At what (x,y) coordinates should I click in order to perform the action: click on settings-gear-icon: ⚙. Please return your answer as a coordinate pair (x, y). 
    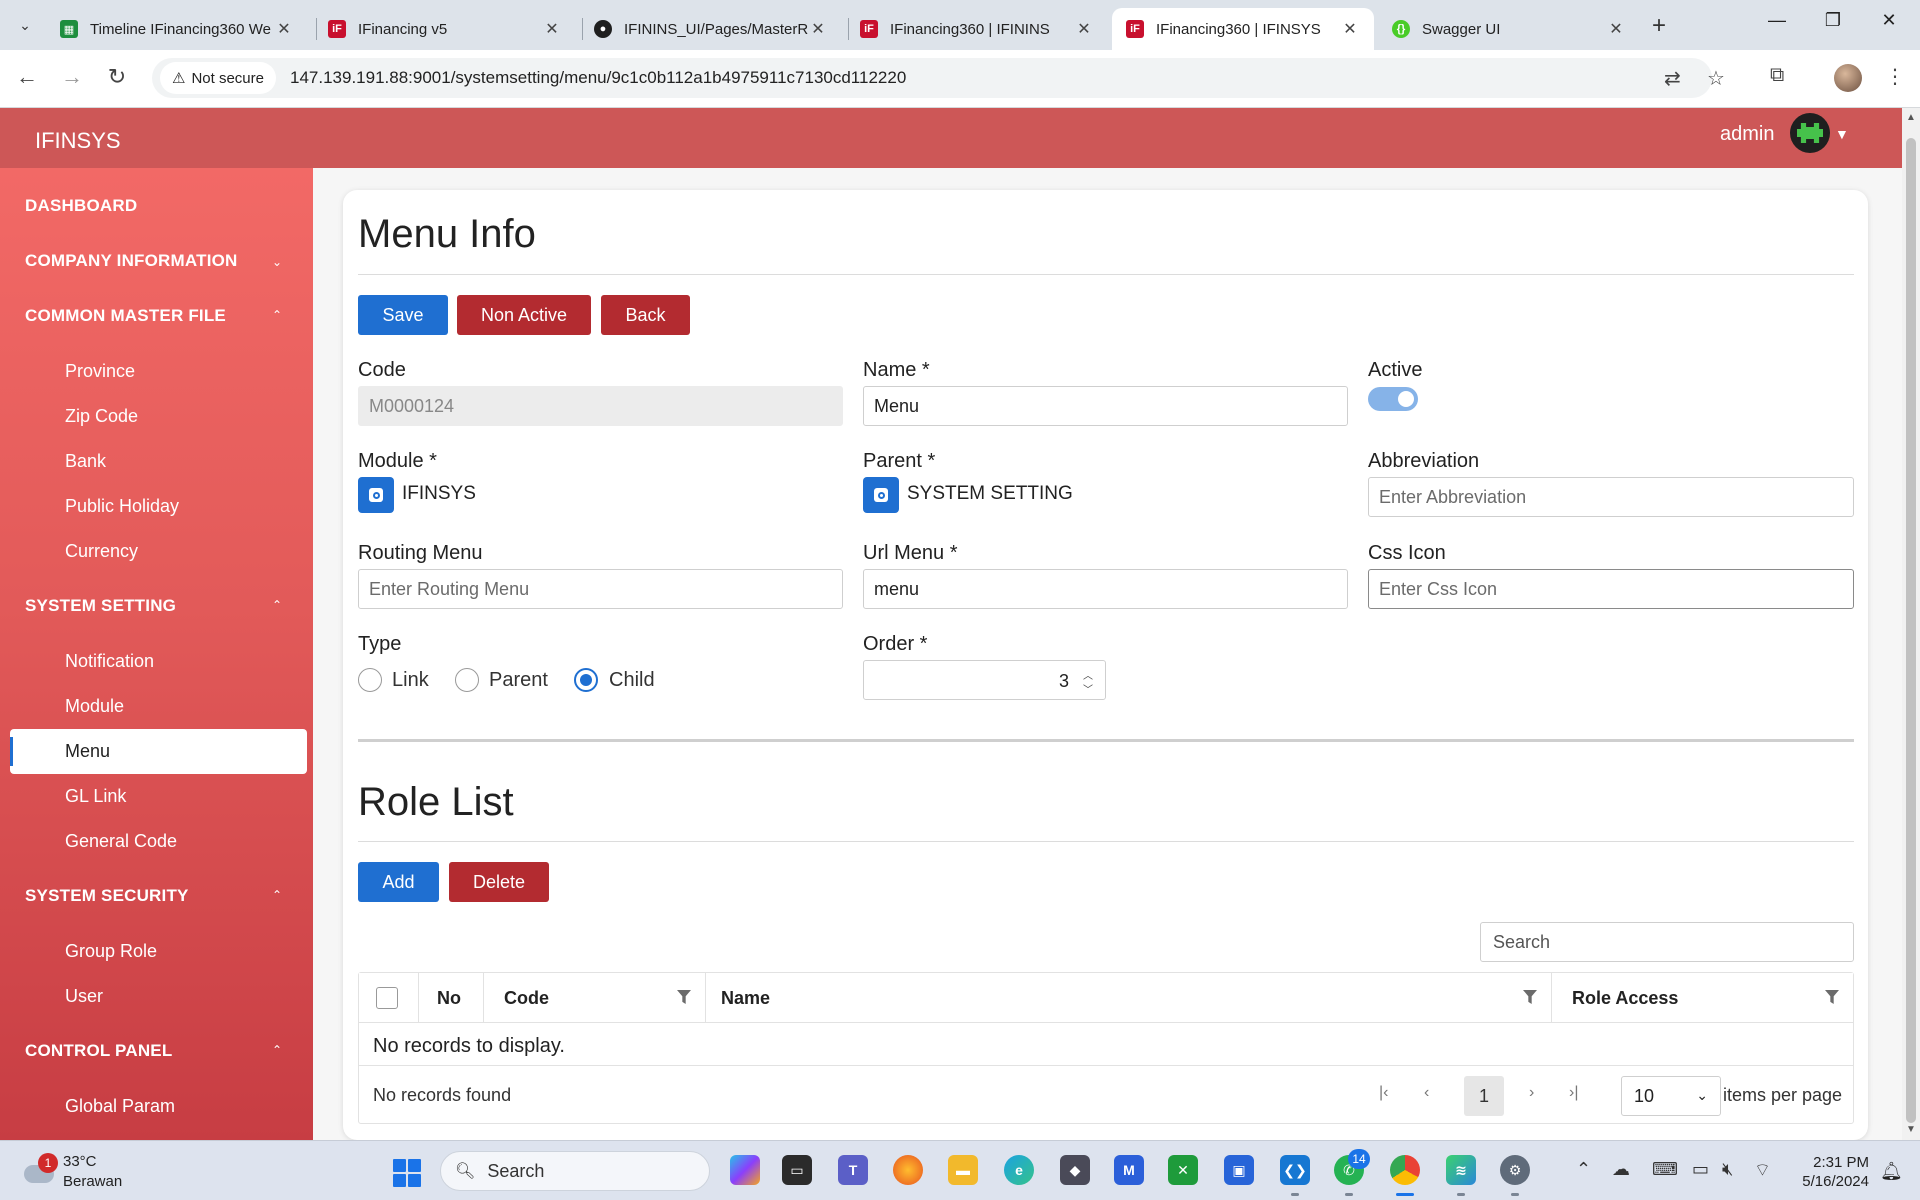
    Looking at the image, I should click on (1515, 1170).